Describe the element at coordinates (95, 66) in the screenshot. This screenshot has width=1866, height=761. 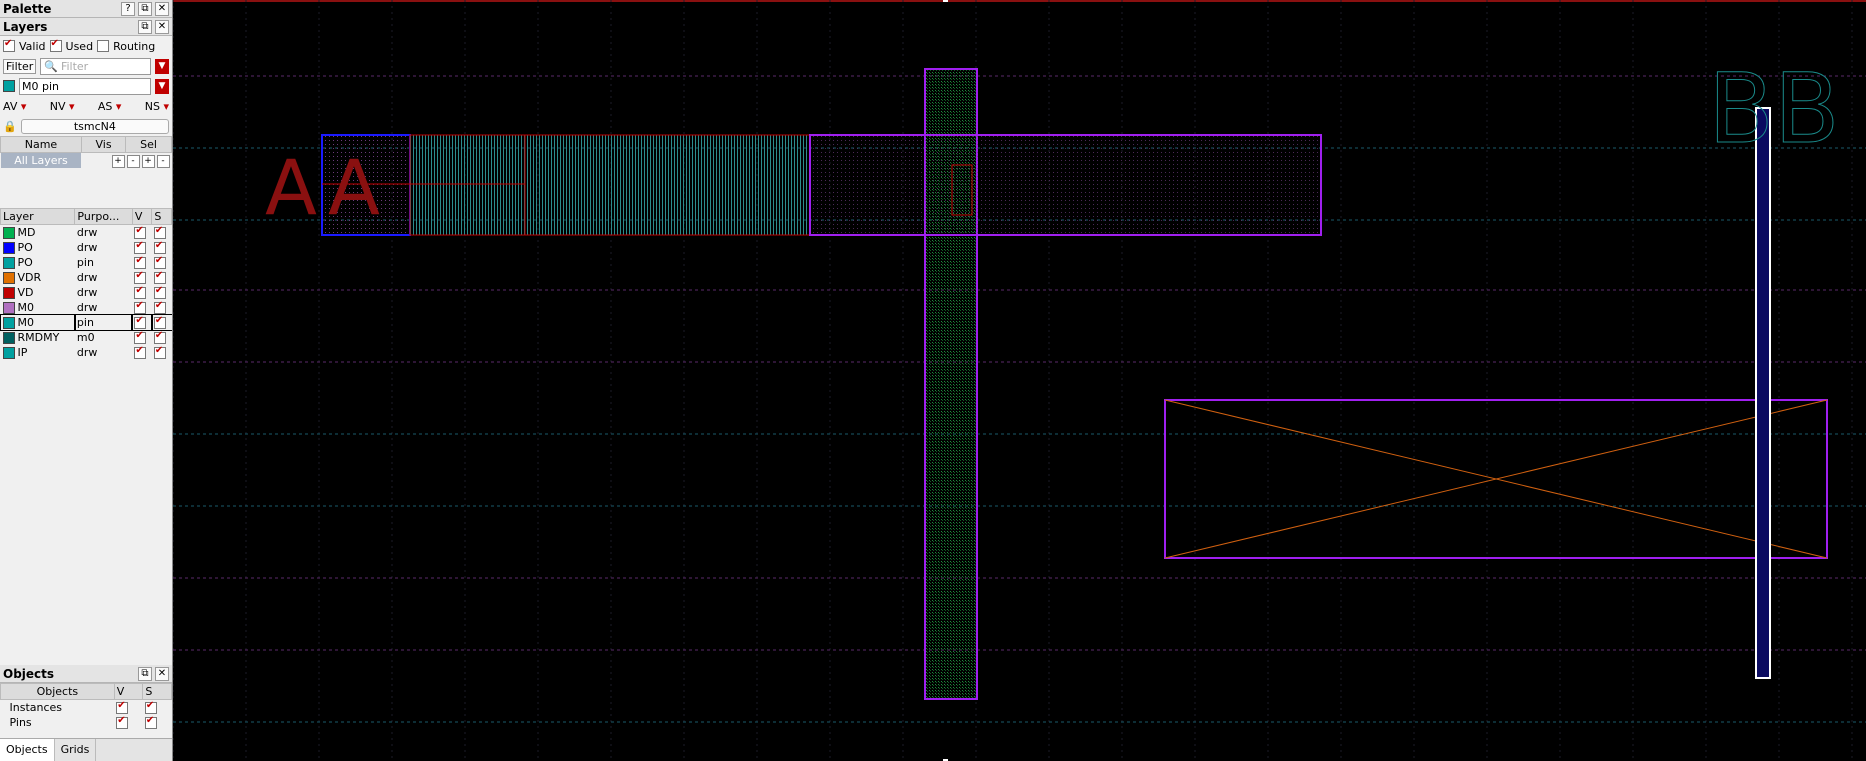
I see `filter-input: 🔍 Filter` at that location.